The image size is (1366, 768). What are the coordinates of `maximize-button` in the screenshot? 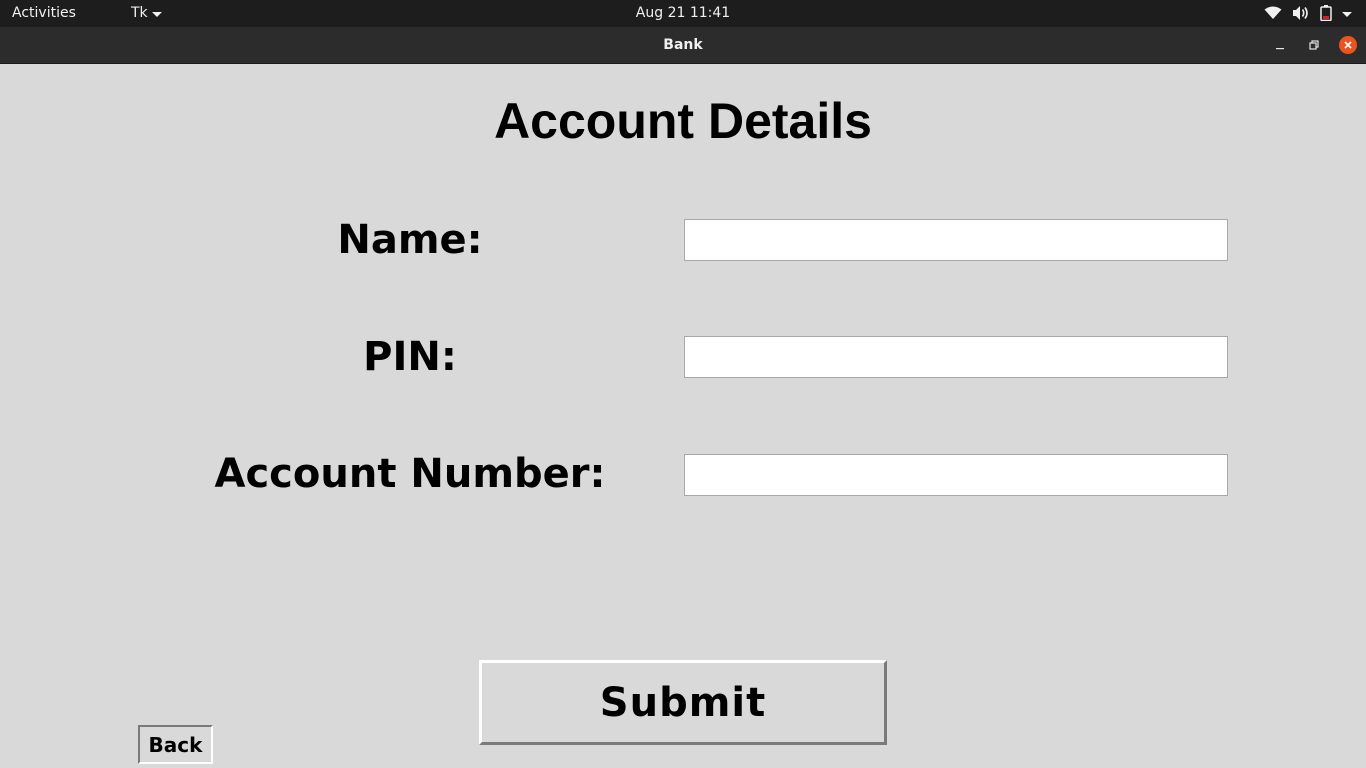 It's located at (1314, 45).